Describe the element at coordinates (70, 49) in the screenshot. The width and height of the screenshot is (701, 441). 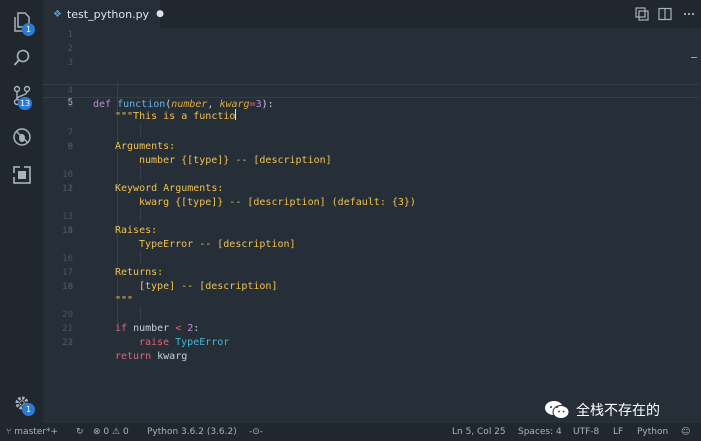
I see `line-number: 2` at that location.